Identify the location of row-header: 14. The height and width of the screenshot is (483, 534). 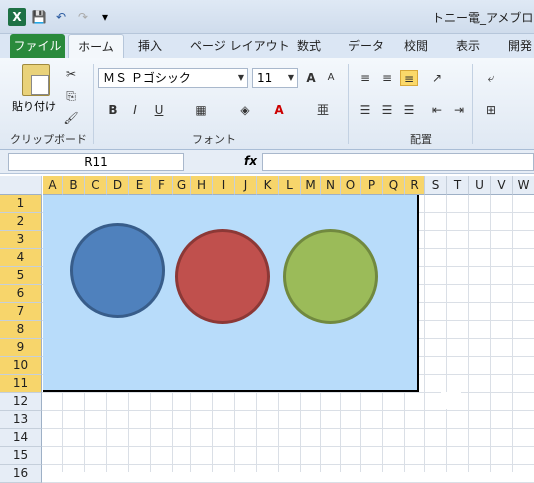
(21, 438).